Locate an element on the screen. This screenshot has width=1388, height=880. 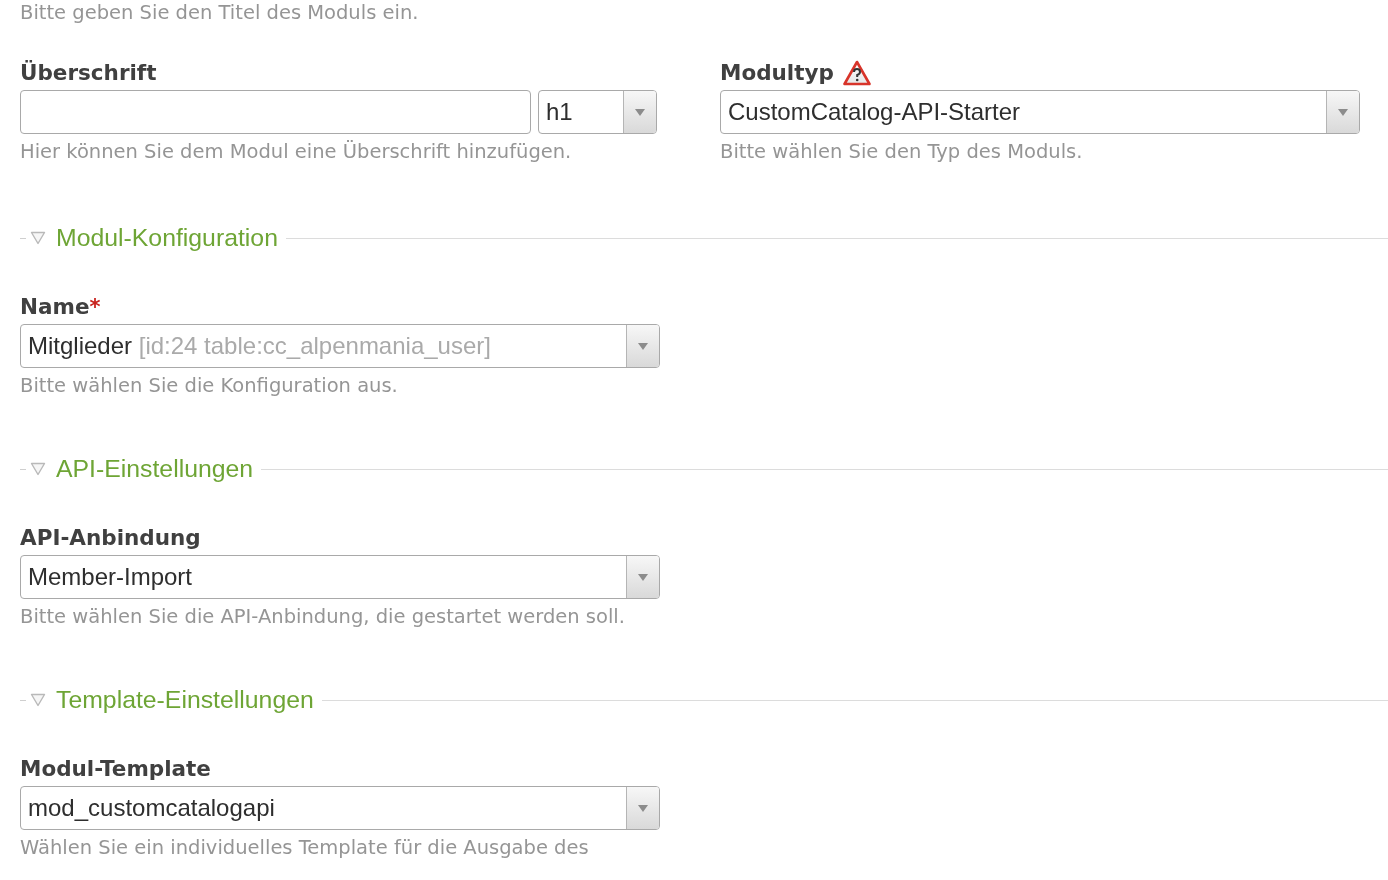
select-field: Mitglieder [id:24 table:cc_alpenmania_user] is located at coordinates (340, 346).